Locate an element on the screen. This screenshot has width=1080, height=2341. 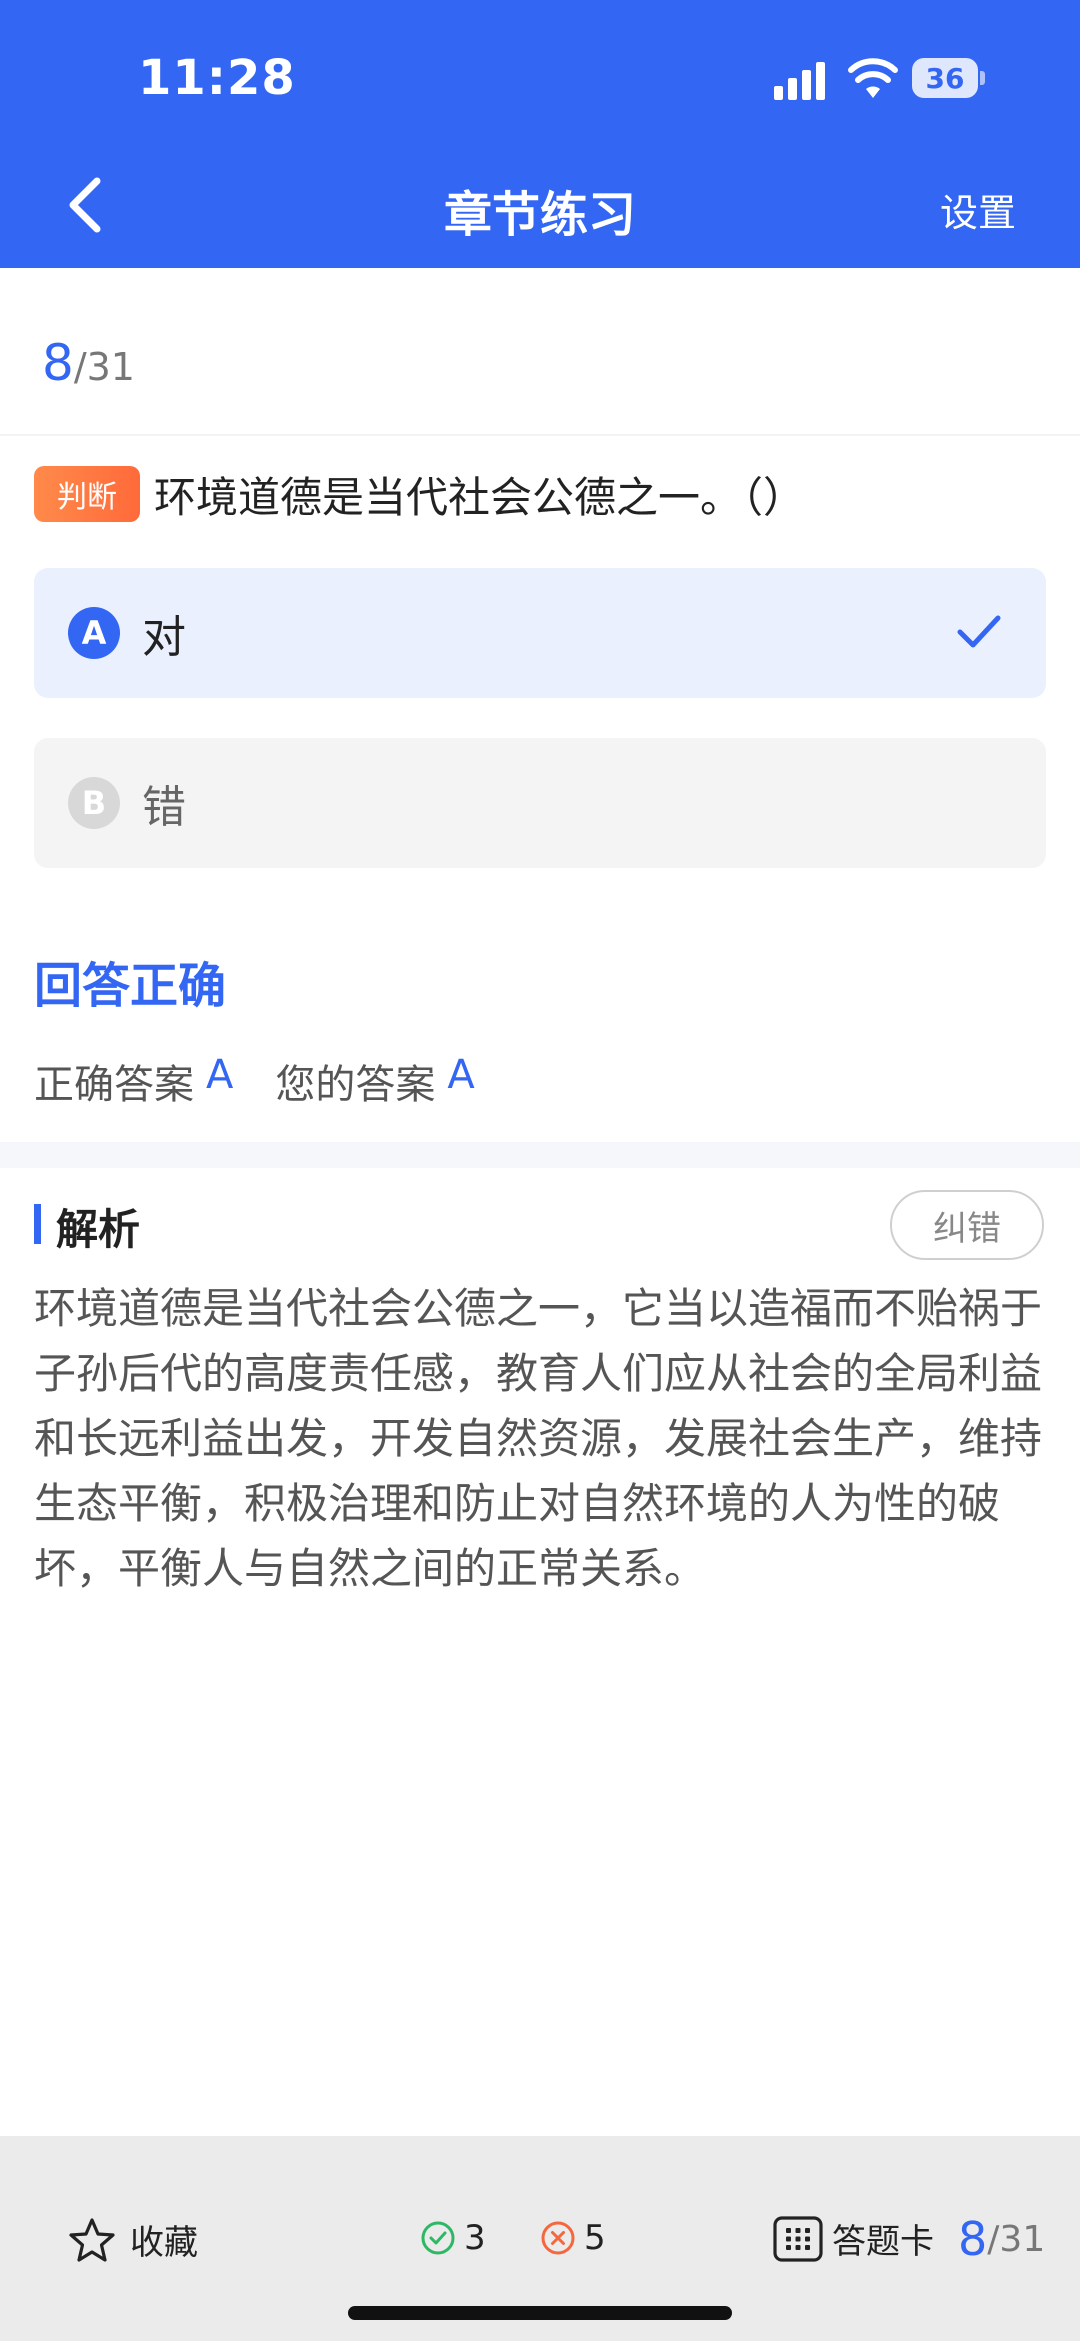
battery-level: 36 is located at coordinates (945, 78).